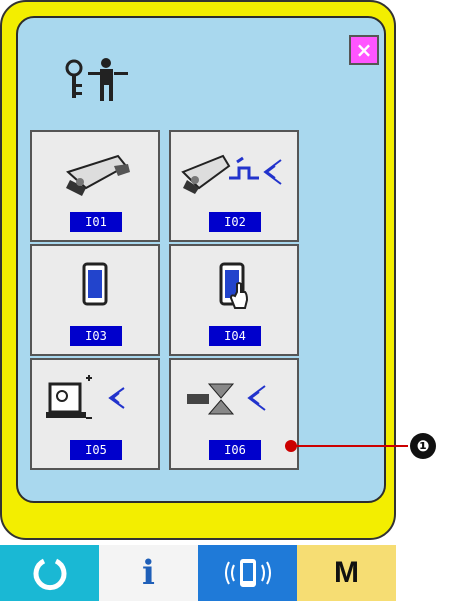 This screenshot has height=601, width=476. I want to click on bottom-key-bar: i M, so click(198, 573).